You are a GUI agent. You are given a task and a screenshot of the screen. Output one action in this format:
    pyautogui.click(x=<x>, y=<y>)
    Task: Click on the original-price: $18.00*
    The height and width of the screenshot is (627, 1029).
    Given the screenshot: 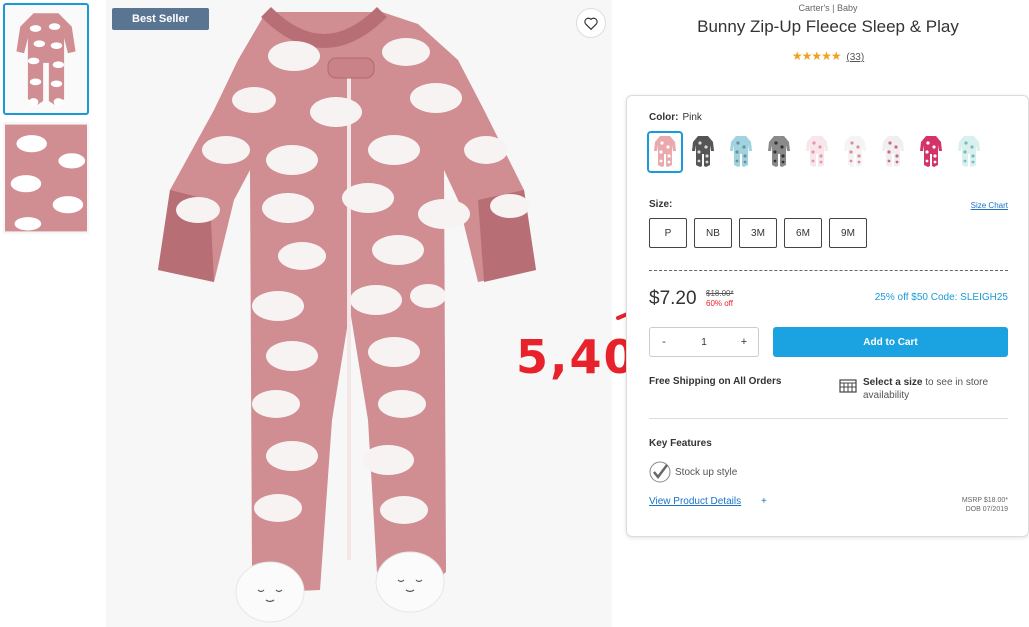 What is the action you would take?
    pyautogui.click(x=720, y=293)
    